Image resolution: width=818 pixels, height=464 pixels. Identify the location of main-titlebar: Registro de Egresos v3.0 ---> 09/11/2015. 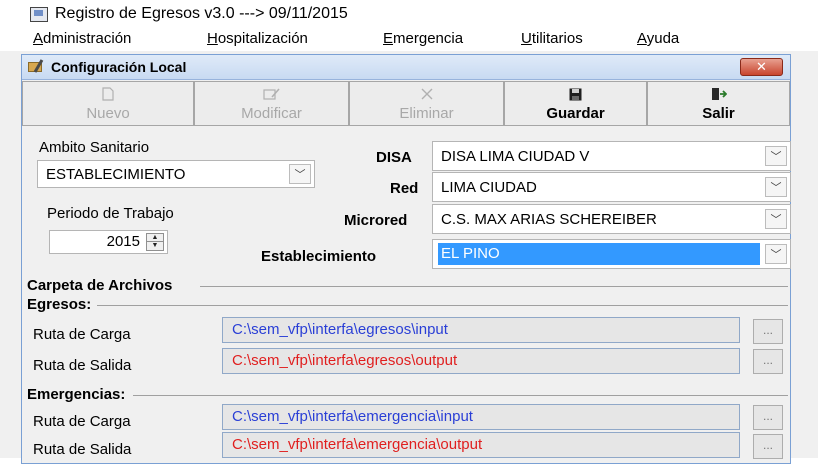
(409, 14).